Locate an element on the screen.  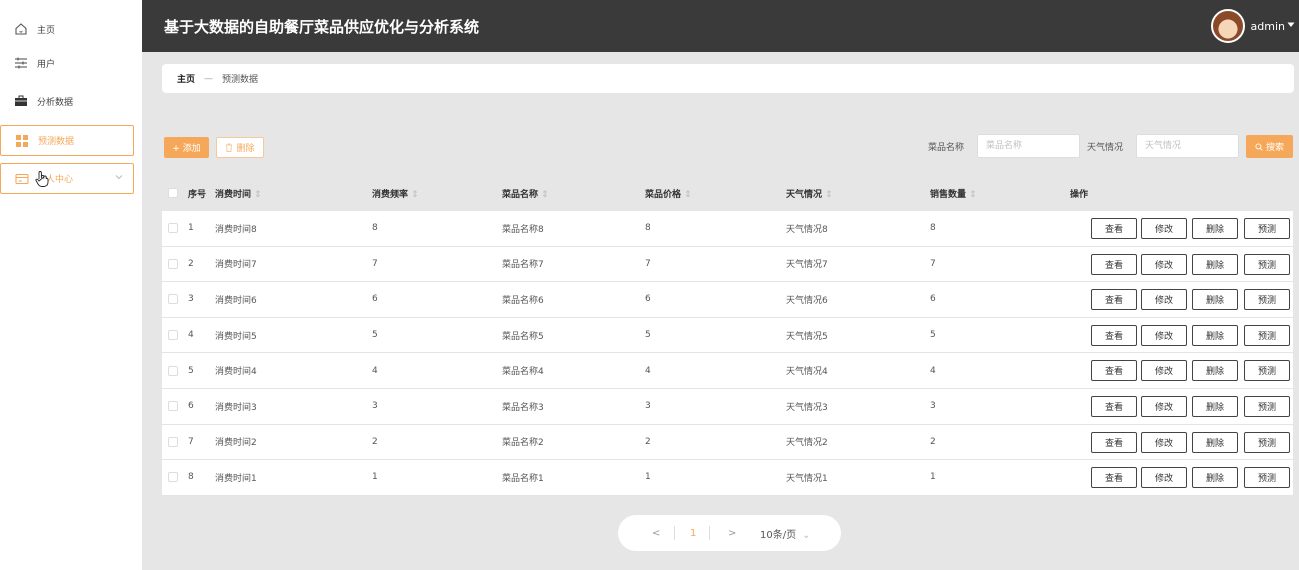
cell-consume-time: 消费时间6 is located at coordinates (236, 300).